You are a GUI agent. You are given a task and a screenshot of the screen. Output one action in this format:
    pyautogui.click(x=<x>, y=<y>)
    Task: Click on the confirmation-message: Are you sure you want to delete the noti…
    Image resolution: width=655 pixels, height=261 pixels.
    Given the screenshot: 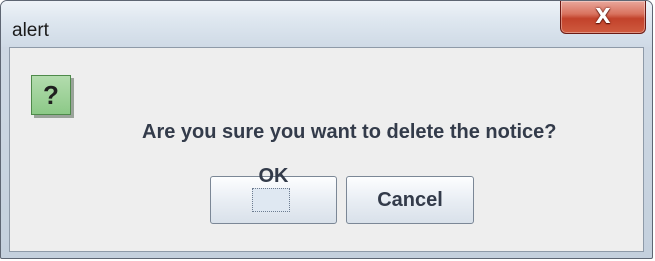 What is the action you would take?
    pyautogui.click(x=349, y=132)
    